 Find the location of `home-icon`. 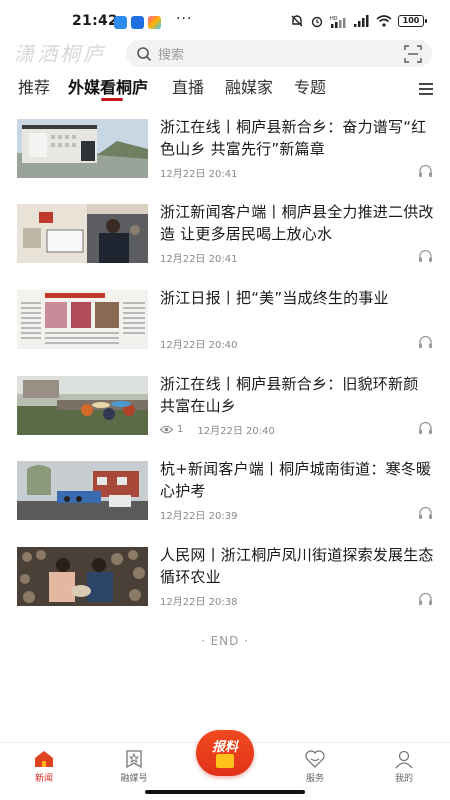

home-icon is located at coordinates (44, 759).